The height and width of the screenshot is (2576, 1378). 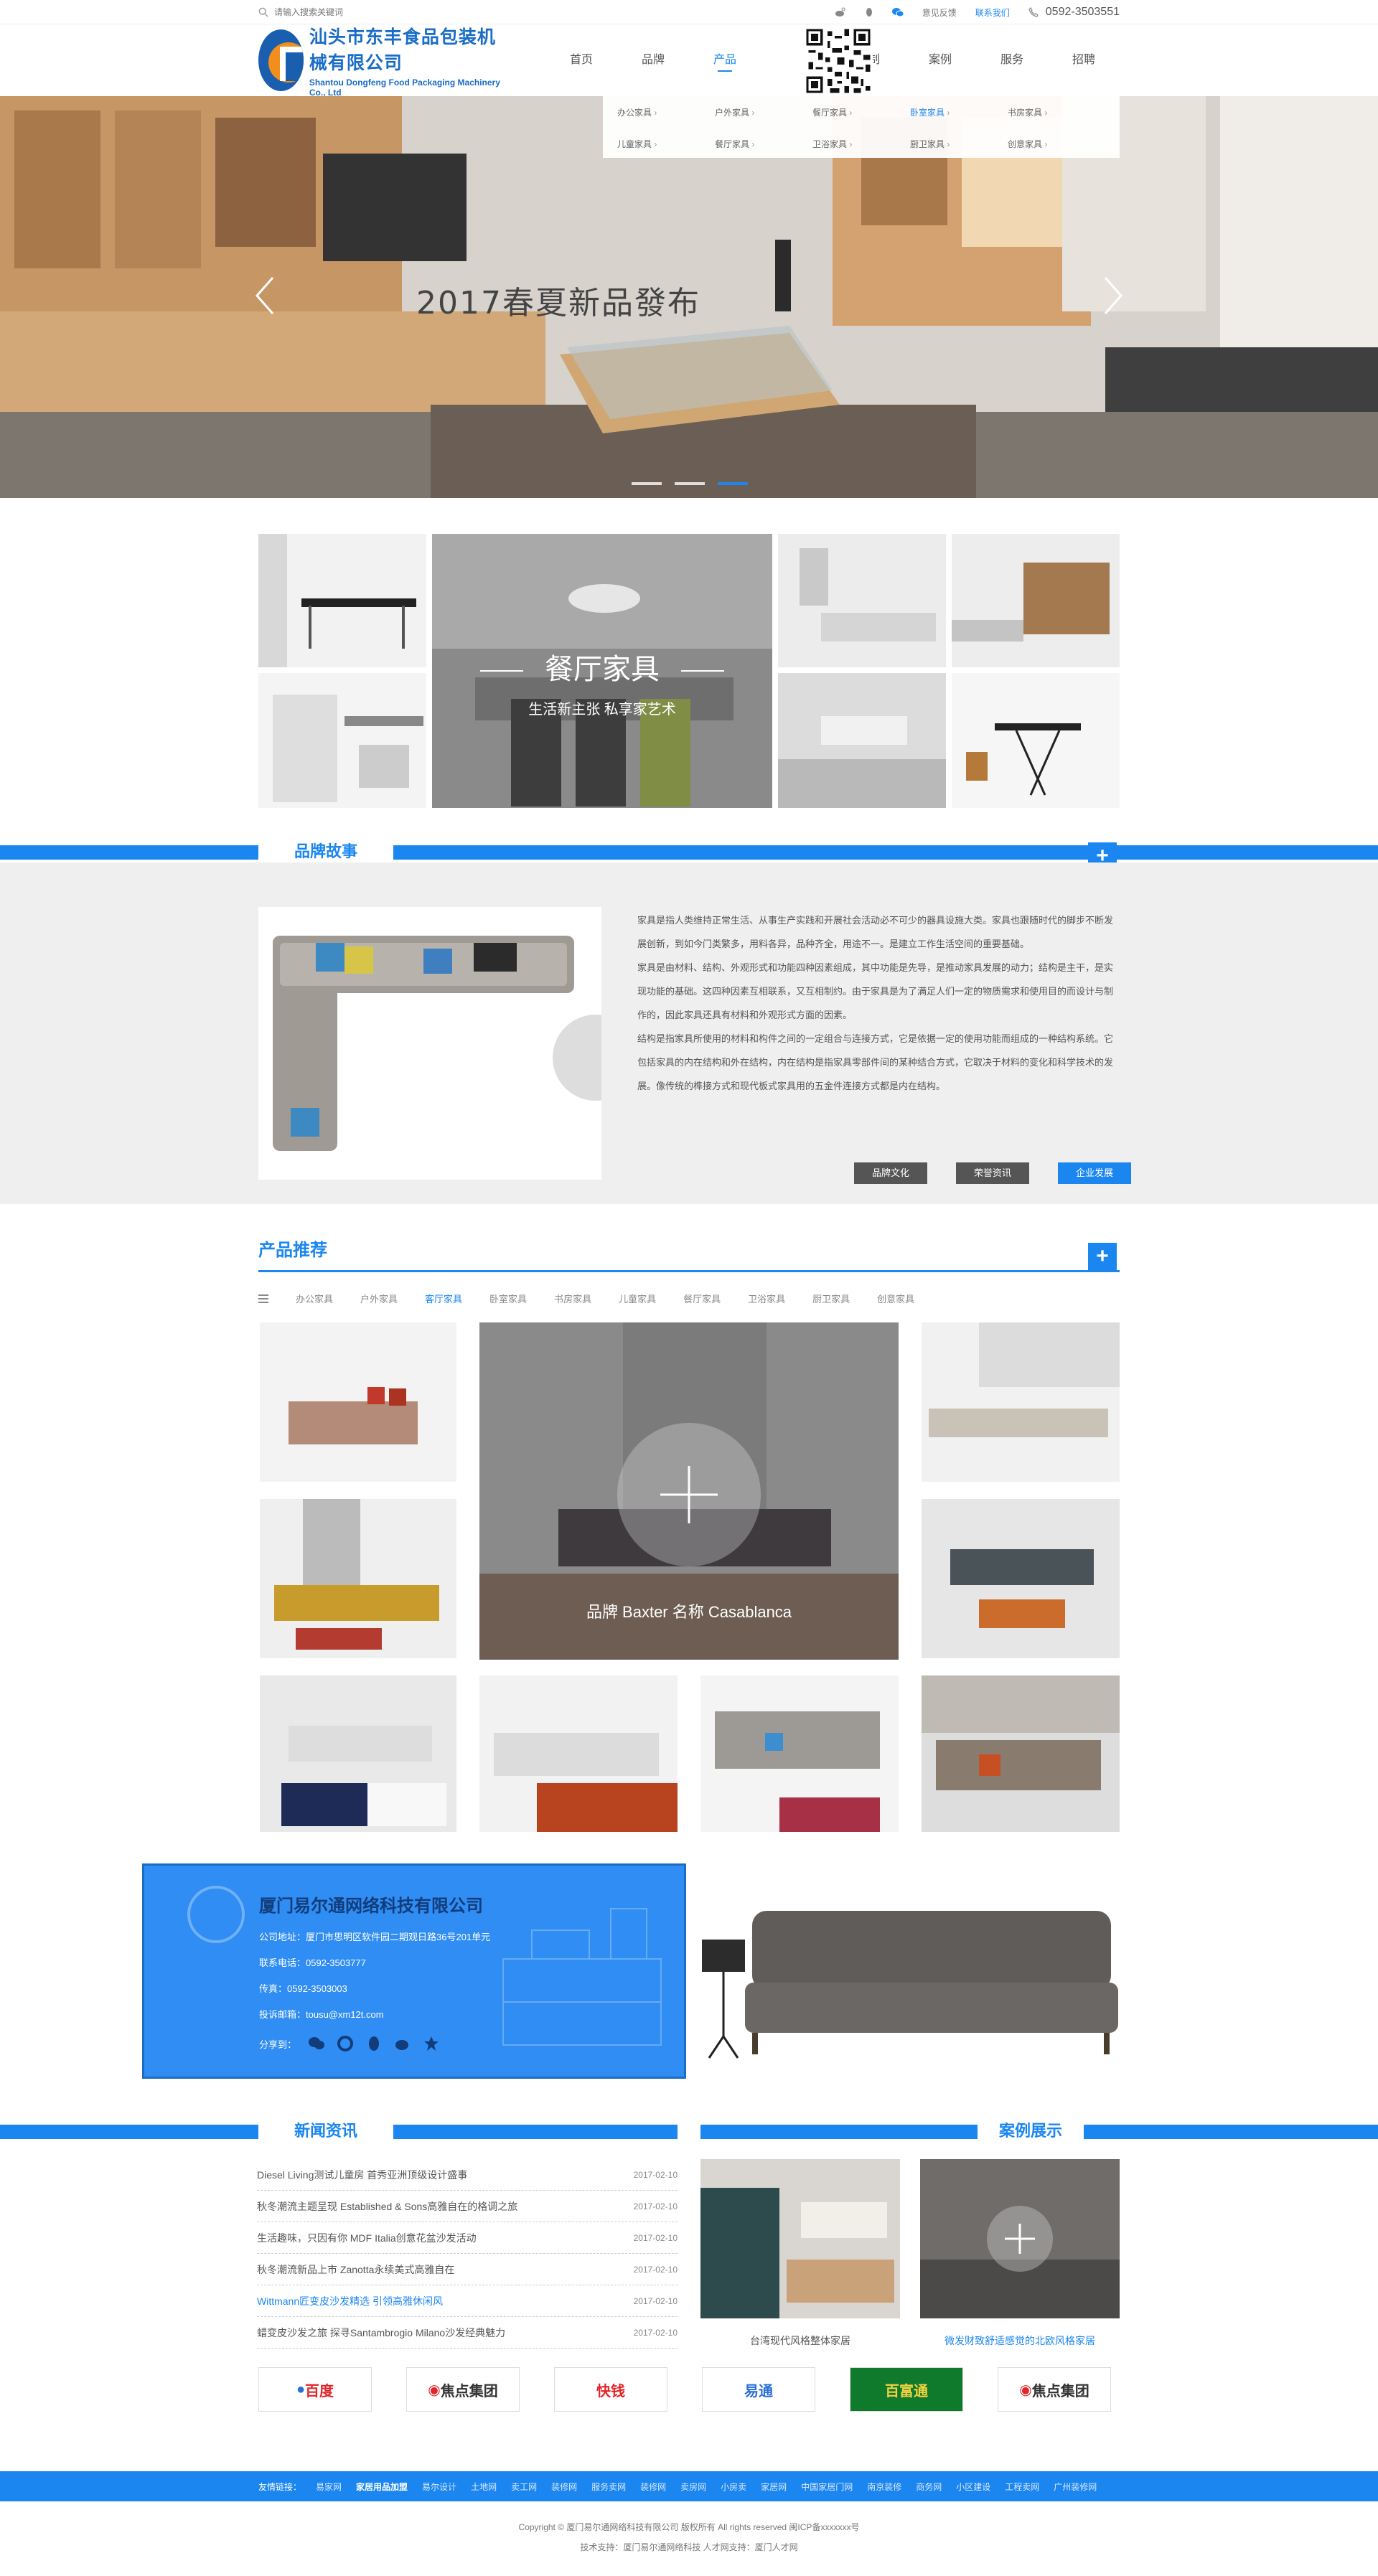 What do you see at coordinates (314, 1298) in the screenshot?
I see `tab-office: 办公家具` at bounding box center [314, 1298].